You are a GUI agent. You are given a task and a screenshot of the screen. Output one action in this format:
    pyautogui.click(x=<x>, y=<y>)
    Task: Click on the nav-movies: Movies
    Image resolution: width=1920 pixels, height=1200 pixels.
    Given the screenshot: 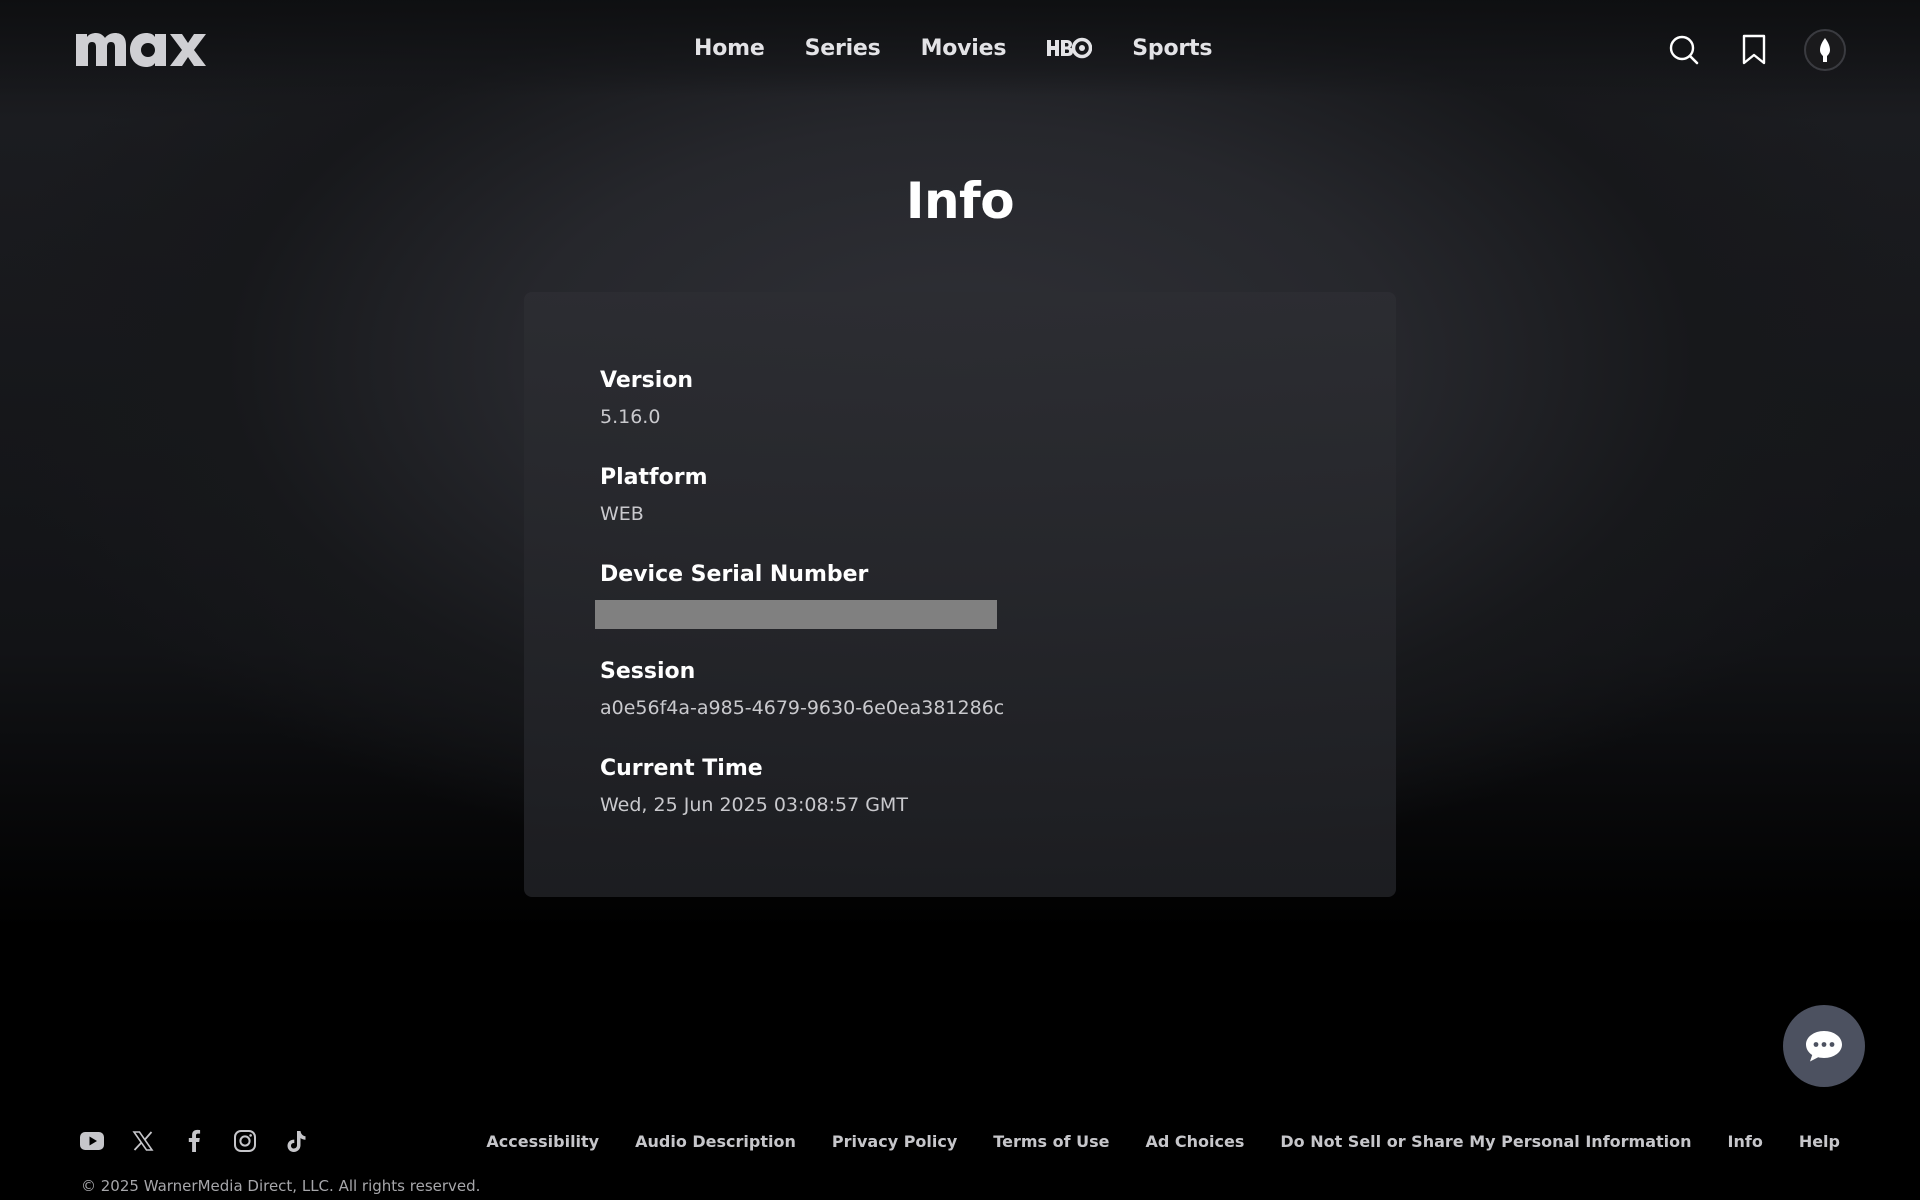 What is the action you would take?
    pyautogui.click(x=964, y=48)
    